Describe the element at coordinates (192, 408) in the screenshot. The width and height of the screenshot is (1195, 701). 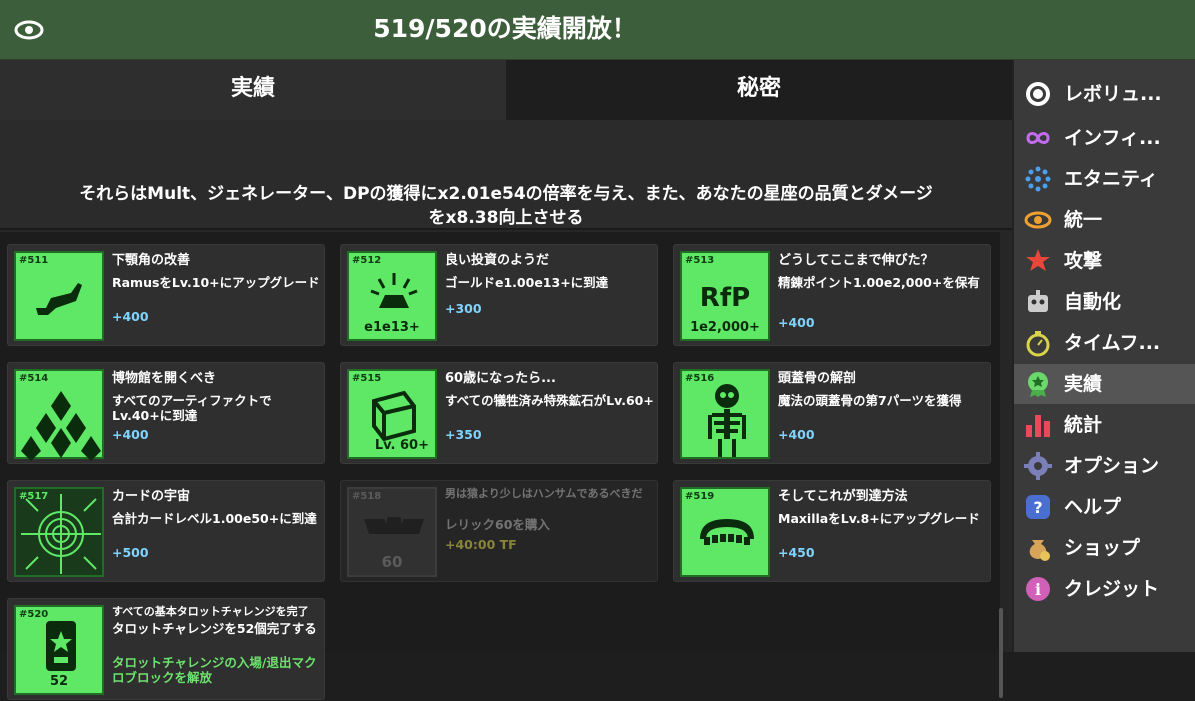
I see `card-description: すべてのアーティファクトでLv.40+に到達` at that location.